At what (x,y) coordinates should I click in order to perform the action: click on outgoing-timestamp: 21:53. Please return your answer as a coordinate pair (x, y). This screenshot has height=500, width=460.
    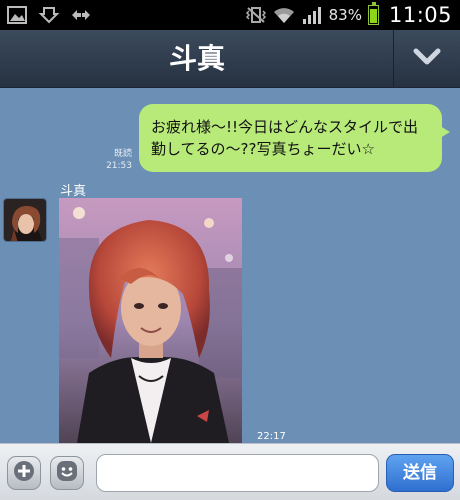
    Looking at the image, I should click on (119, 166).